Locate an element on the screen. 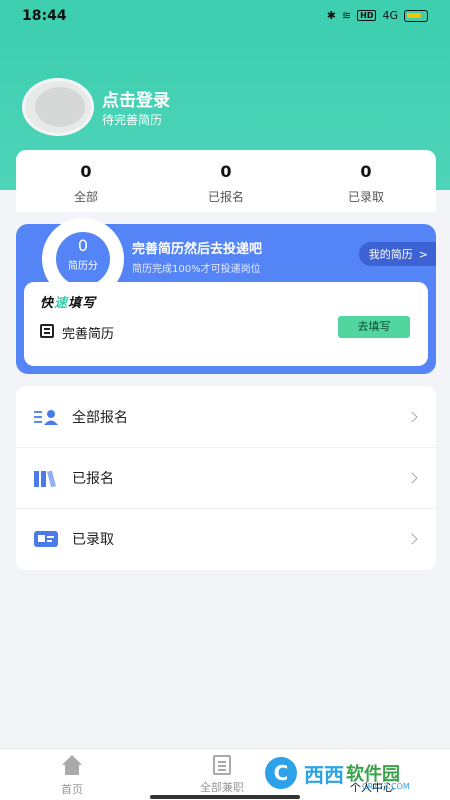 The image size is (450, 800). fill-button: 去填写 is located at coordinates (374, 327).